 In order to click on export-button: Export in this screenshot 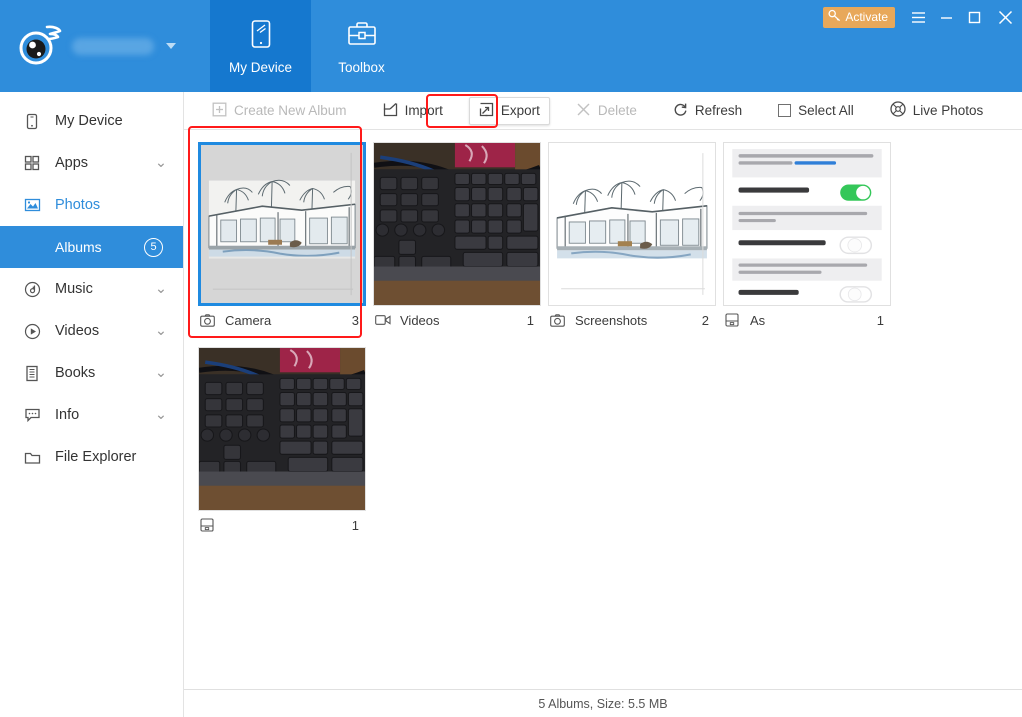, I will do `click(509, 110)`.